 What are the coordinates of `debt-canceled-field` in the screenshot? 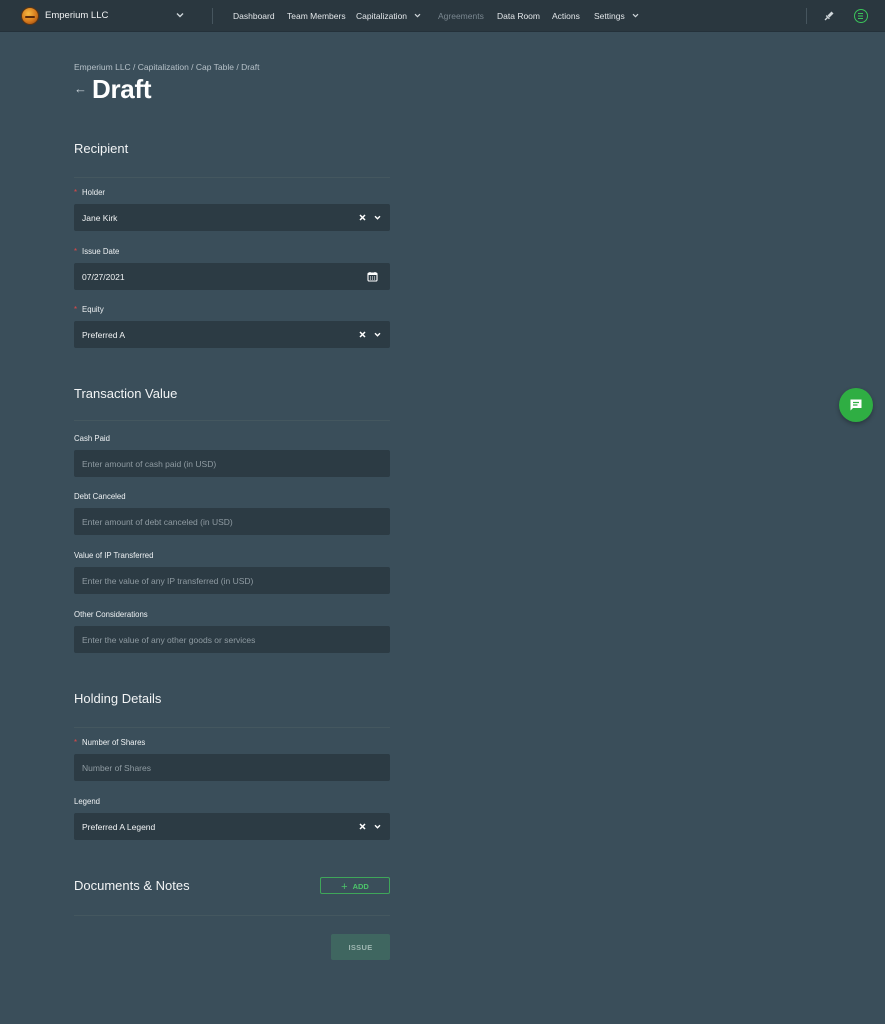 It's located at (232, 521).